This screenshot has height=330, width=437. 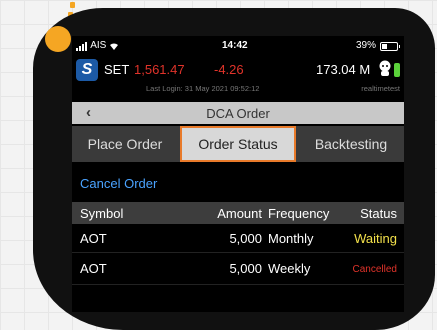 I want to click on column-frequency: Frequency, so click(x=299, y=213).